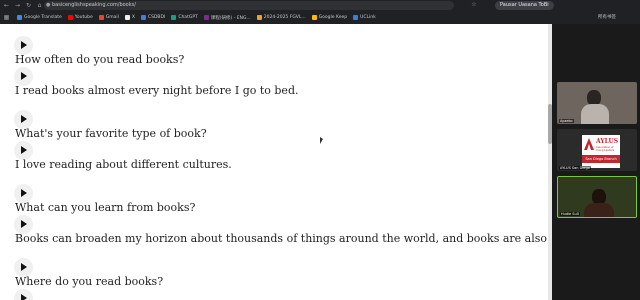  Describe the element at coordinates (94, 5) in the screenshot. I see `url-text: basicenglishspeaking.com/books/` at that location.